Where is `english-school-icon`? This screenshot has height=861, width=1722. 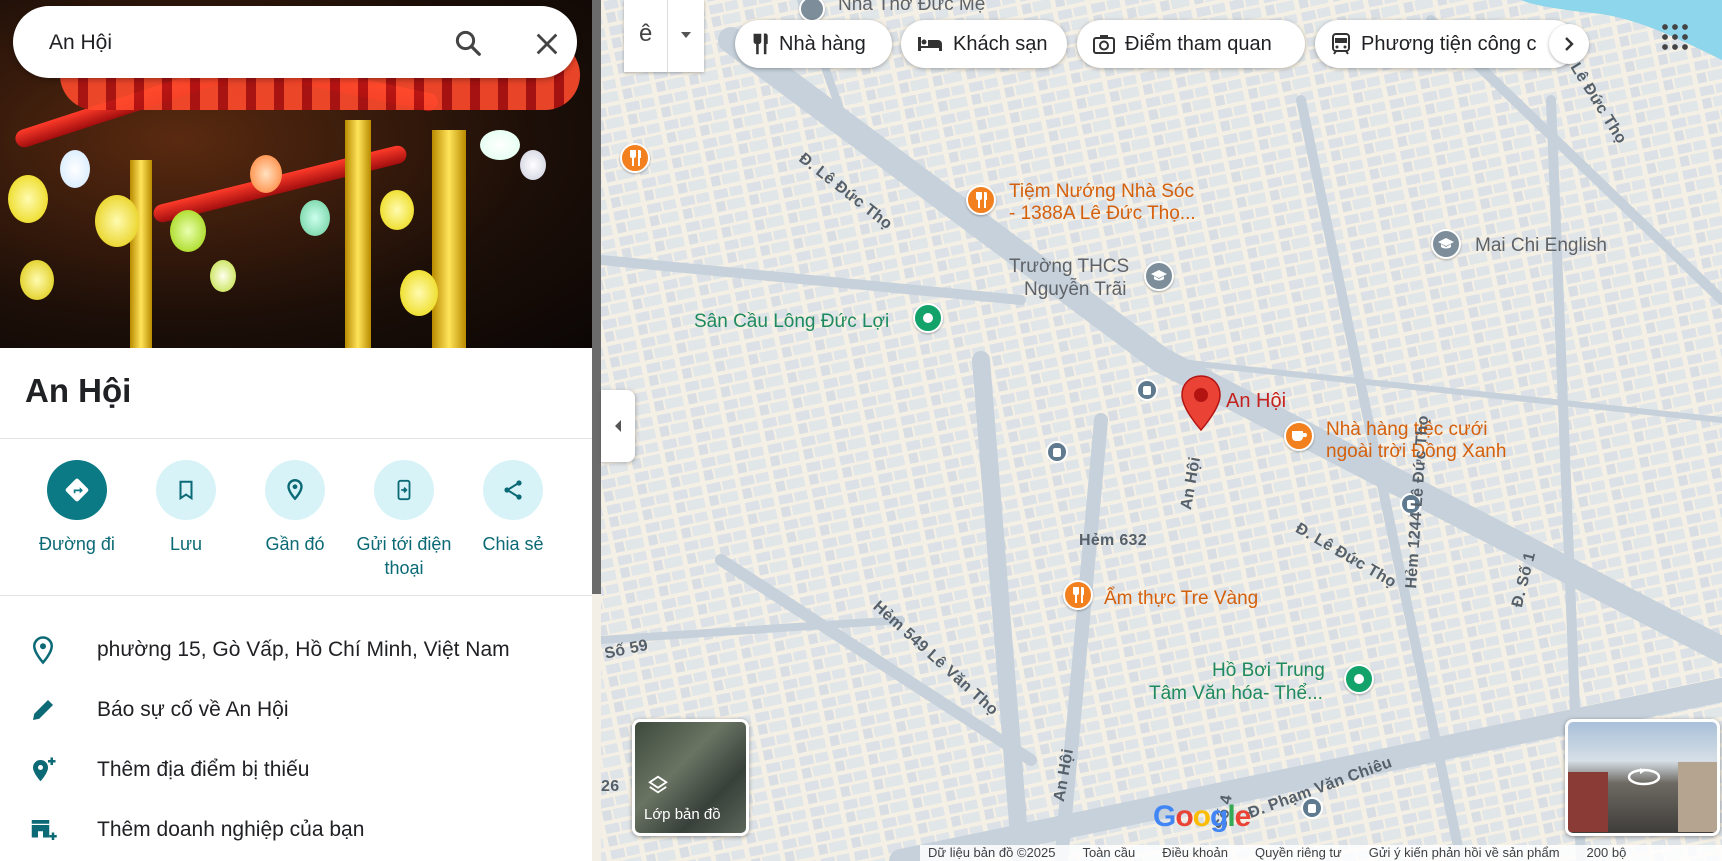
english-school-icon is located at coordinates (1446, 244).